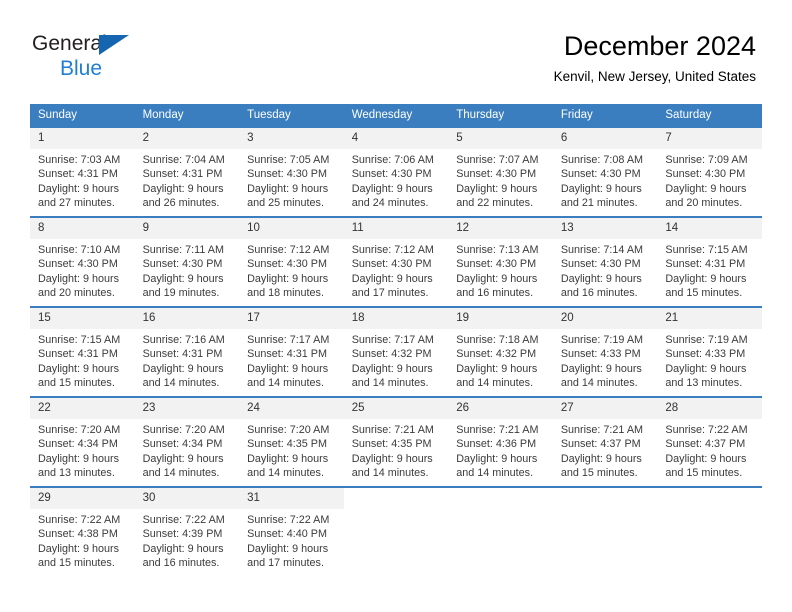  What do you see at coordinates (709, 228) in the screenshot?
I see `day-number: 14` at bounding box center [709, 228].